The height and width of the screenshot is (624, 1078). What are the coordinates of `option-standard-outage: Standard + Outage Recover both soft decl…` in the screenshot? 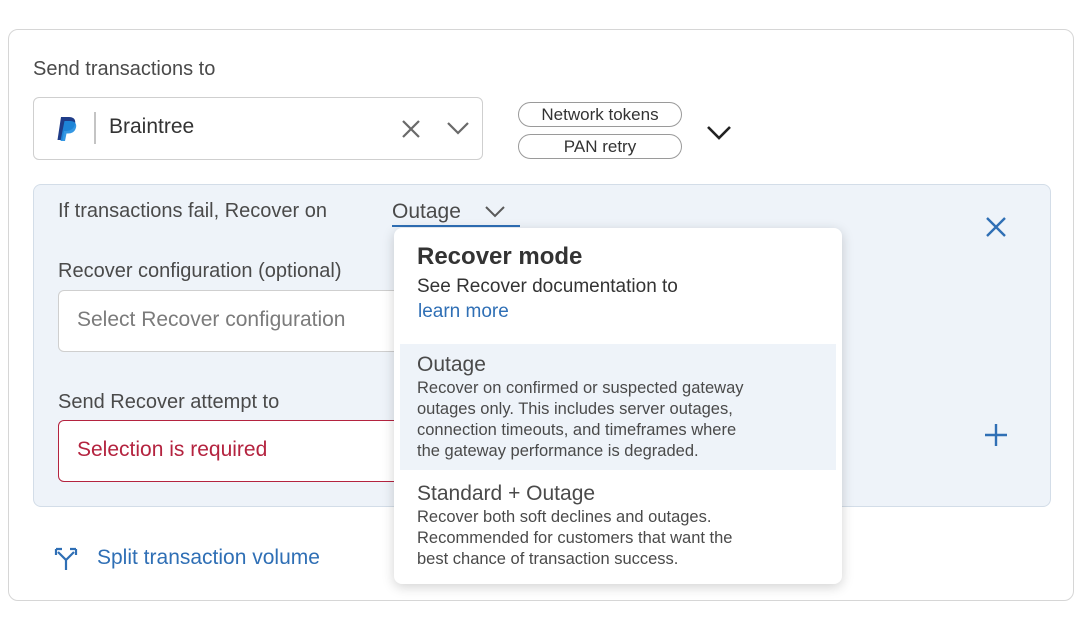 It's located at (618, 525).